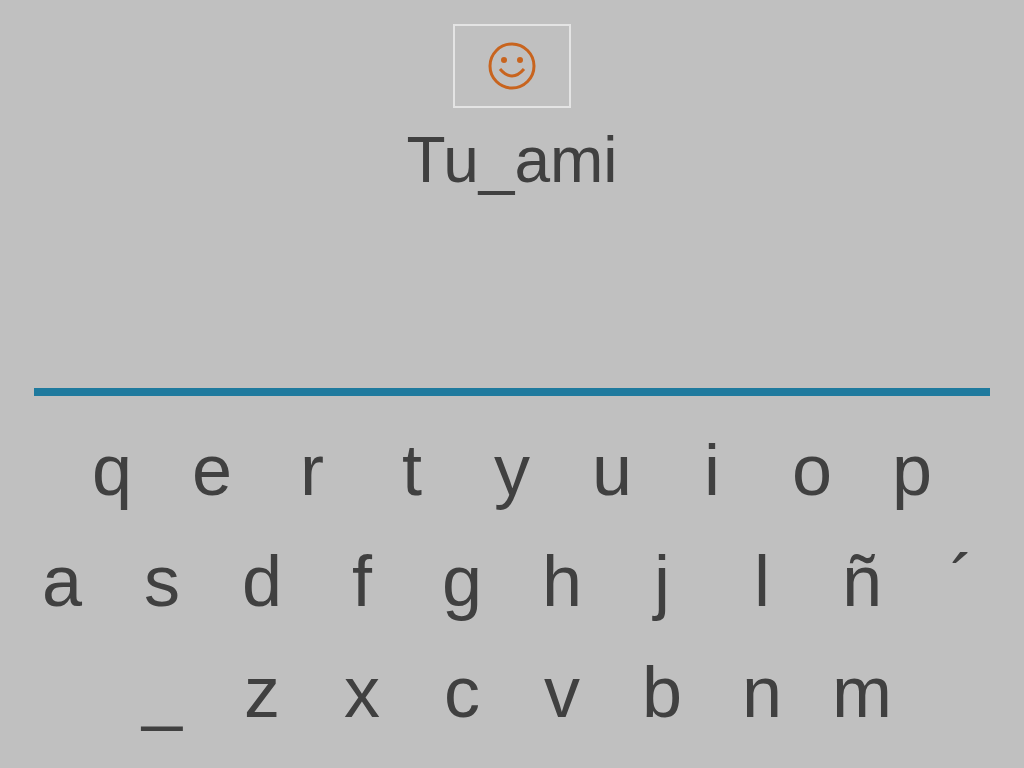 The width and height of the screenshot is (1024, 768). What do you see at coordinates (162, 580) in the screenshot?
I see `key: s` at bounding box center [162, 580].